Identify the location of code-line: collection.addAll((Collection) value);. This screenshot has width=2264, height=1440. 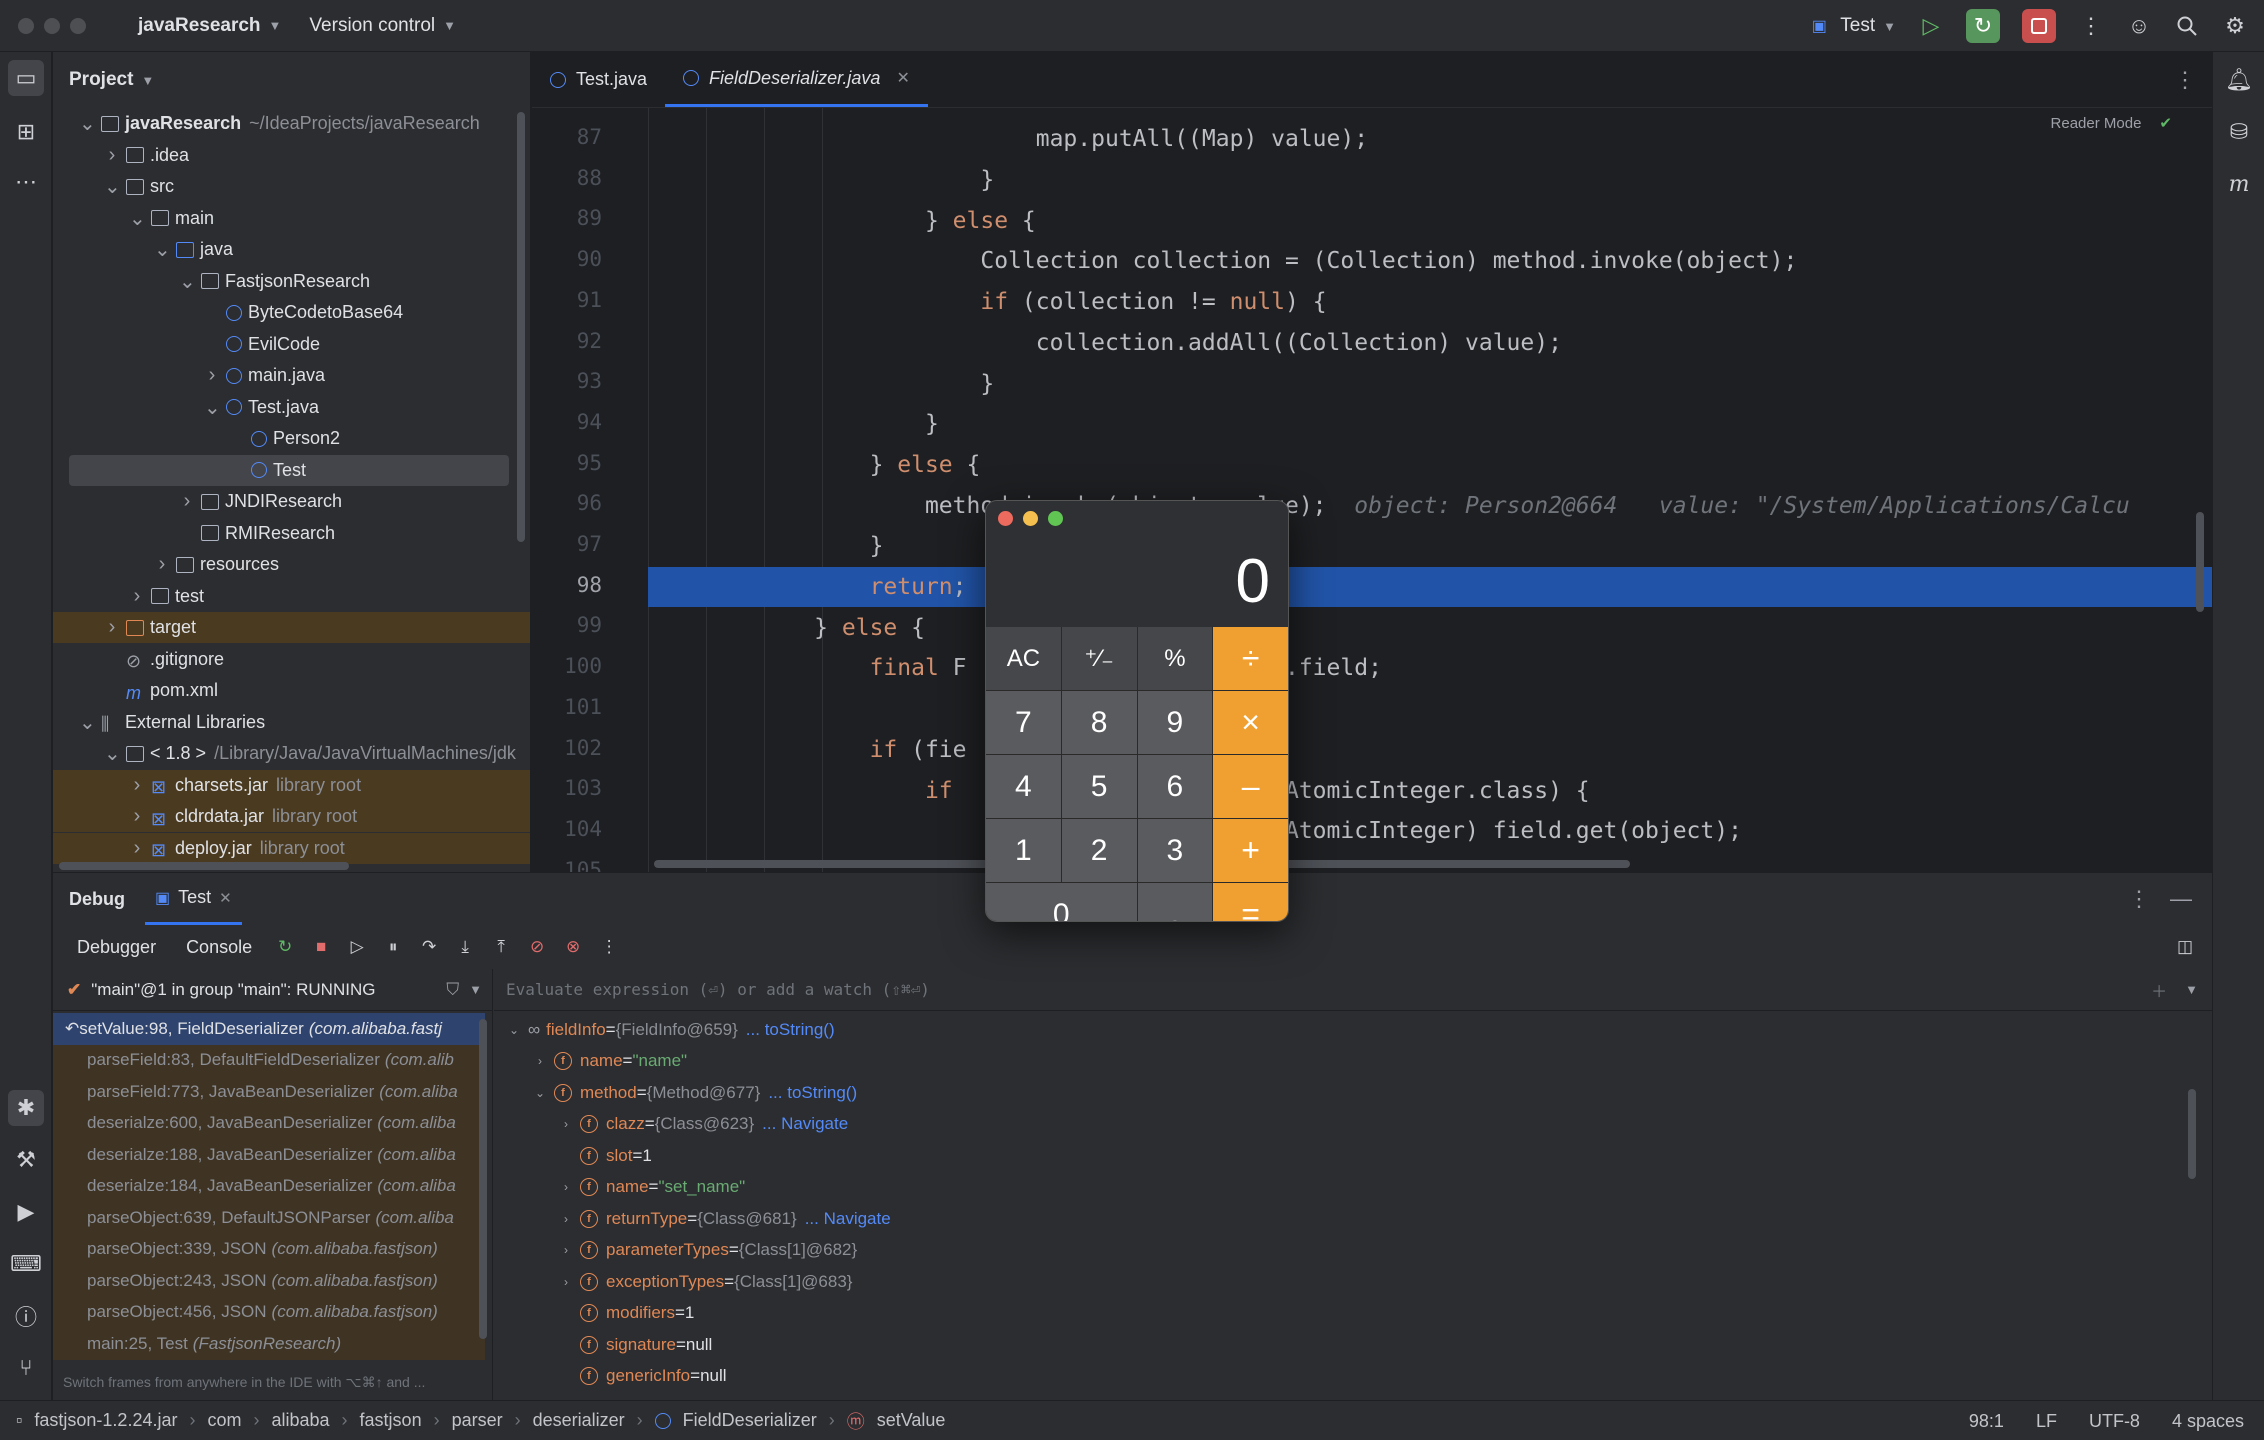
(1430, 343).